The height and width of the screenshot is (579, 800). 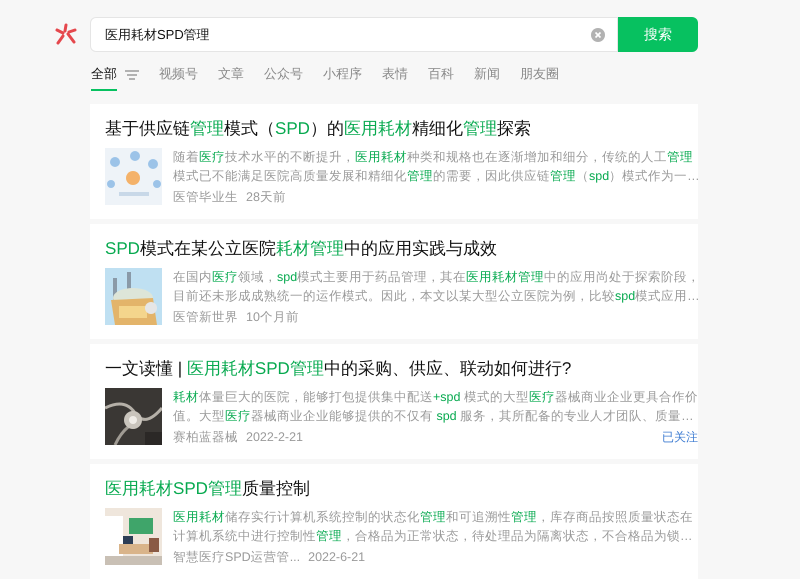 I want to click on publish-date: 2022-2-21, so click(x=274, y=437).